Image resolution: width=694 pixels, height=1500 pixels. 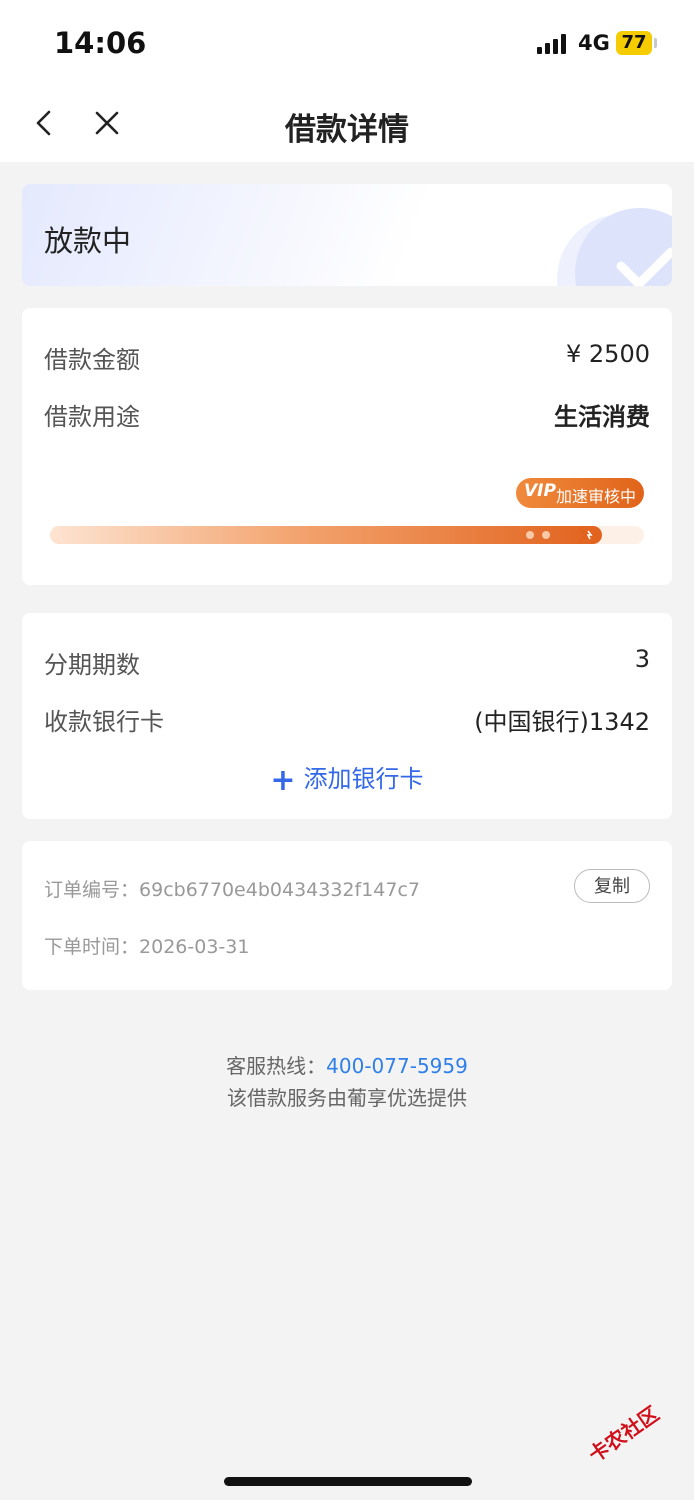 I want to click on periods-label: 分期期数, so click(x=92, y=665).